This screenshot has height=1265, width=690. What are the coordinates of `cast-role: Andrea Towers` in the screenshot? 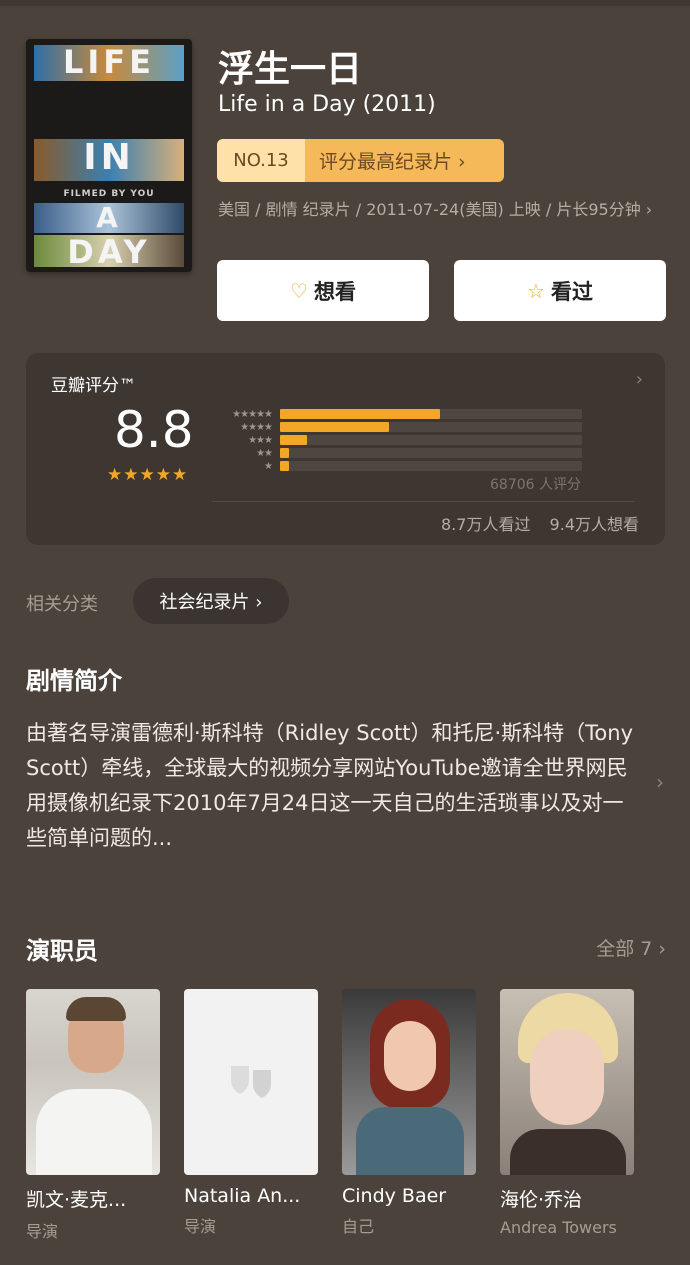 It's located at (558, 1227).